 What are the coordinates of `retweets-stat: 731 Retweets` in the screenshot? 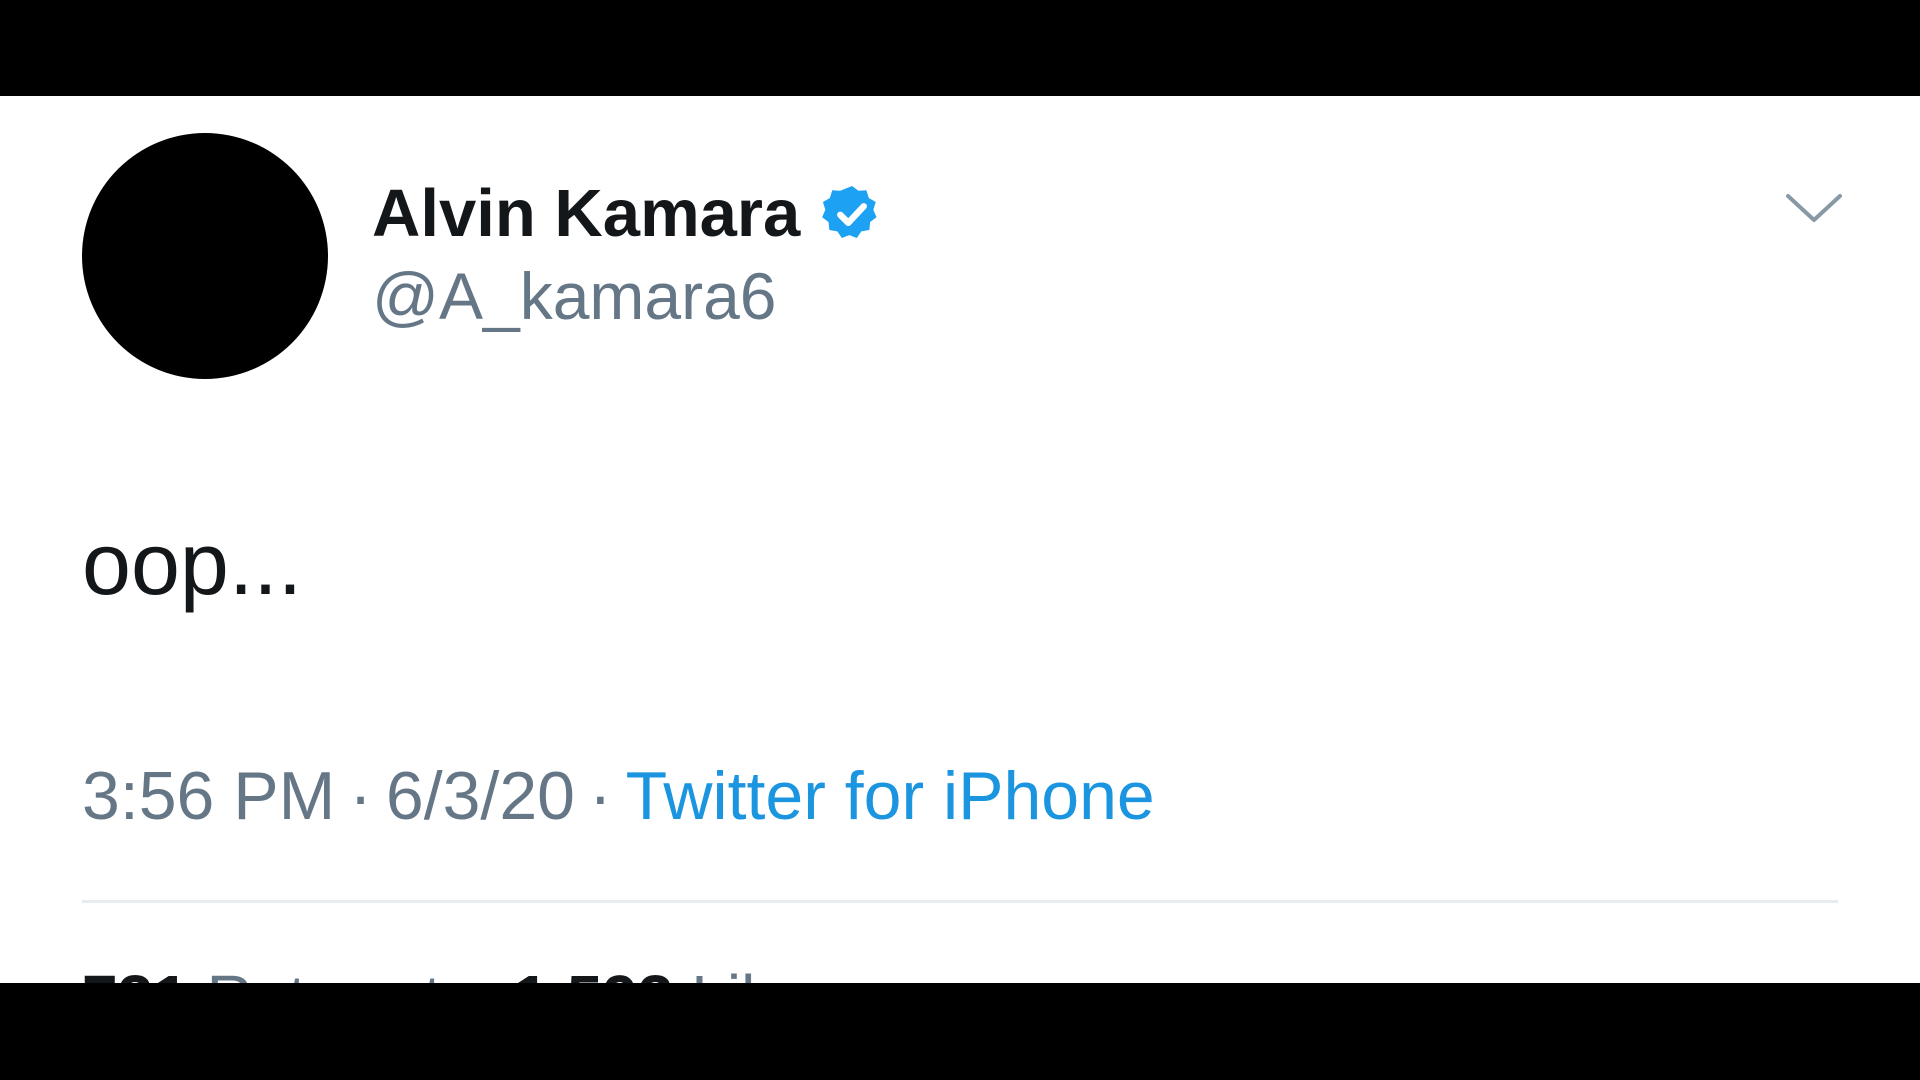 It's located at (277, 972).